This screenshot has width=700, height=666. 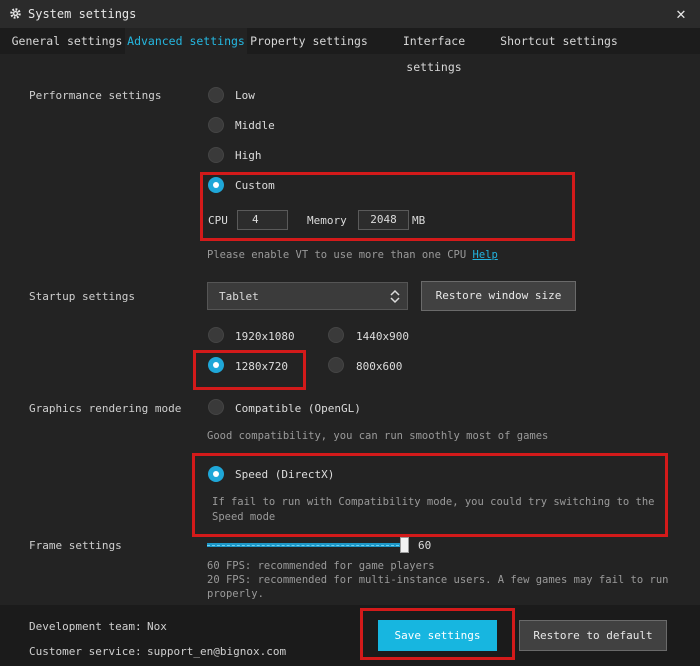 I want to click on performance-settings-label: Performance settings, so click(x=95, y=95).